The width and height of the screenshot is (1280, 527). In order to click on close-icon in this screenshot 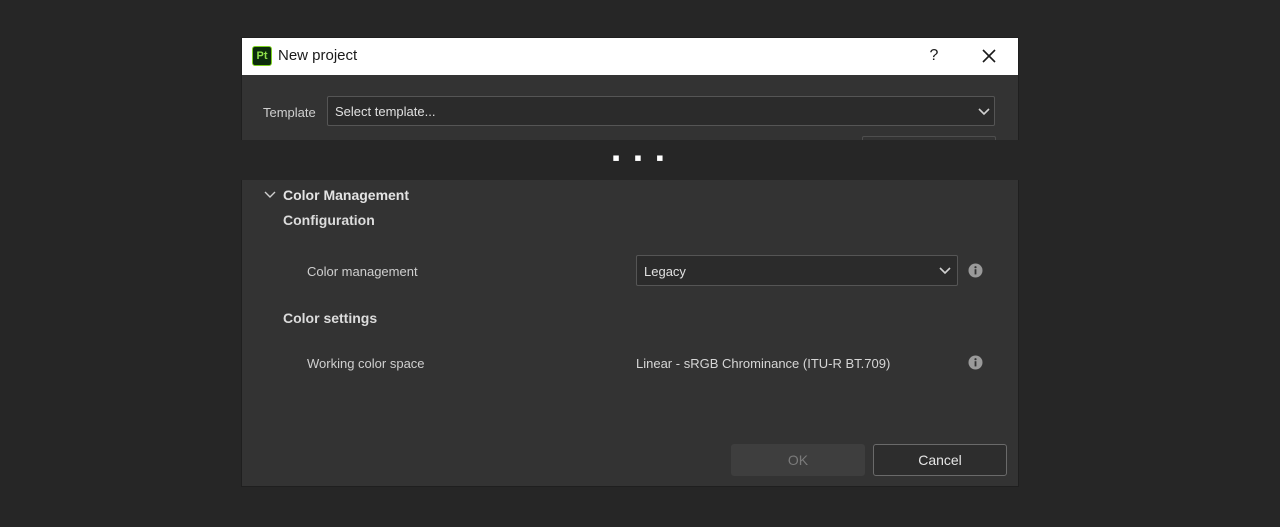, I will do `click(989, 56)`.